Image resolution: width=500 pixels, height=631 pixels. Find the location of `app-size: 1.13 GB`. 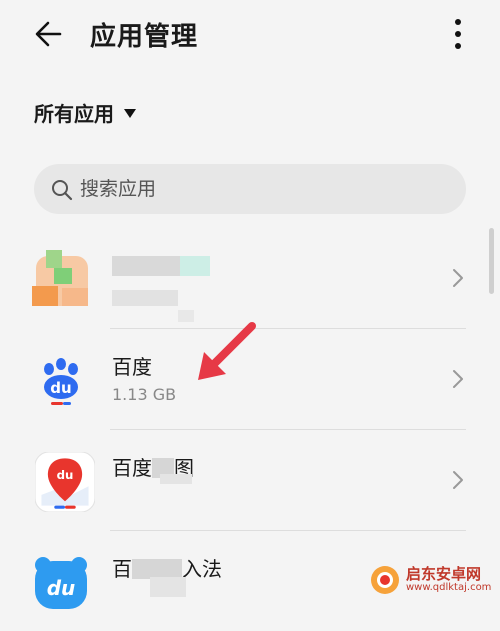

app-size: 1.13 GB is located at coordinates (144, 394).